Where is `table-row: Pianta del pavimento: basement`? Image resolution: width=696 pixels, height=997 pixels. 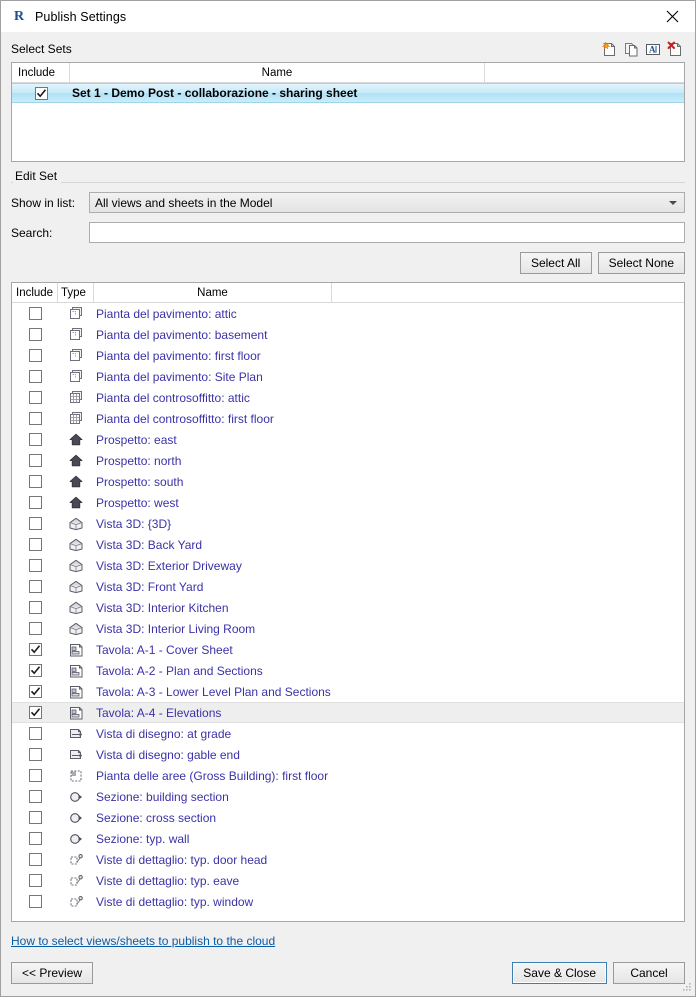
table-row: Pianta del pavimento: basement is located at coordinates (348, 334).